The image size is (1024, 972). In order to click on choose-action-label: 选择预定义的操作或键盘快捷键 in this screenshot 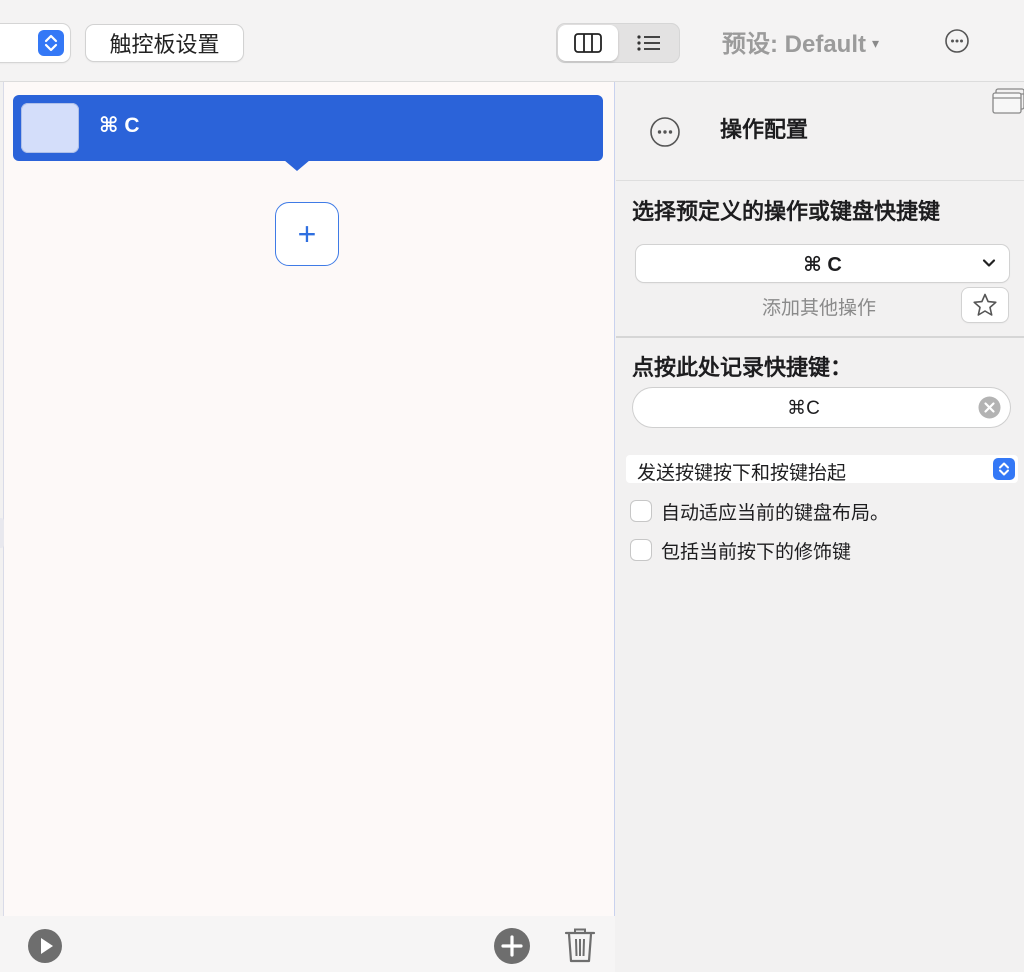, I will do `click(786, 211)`.